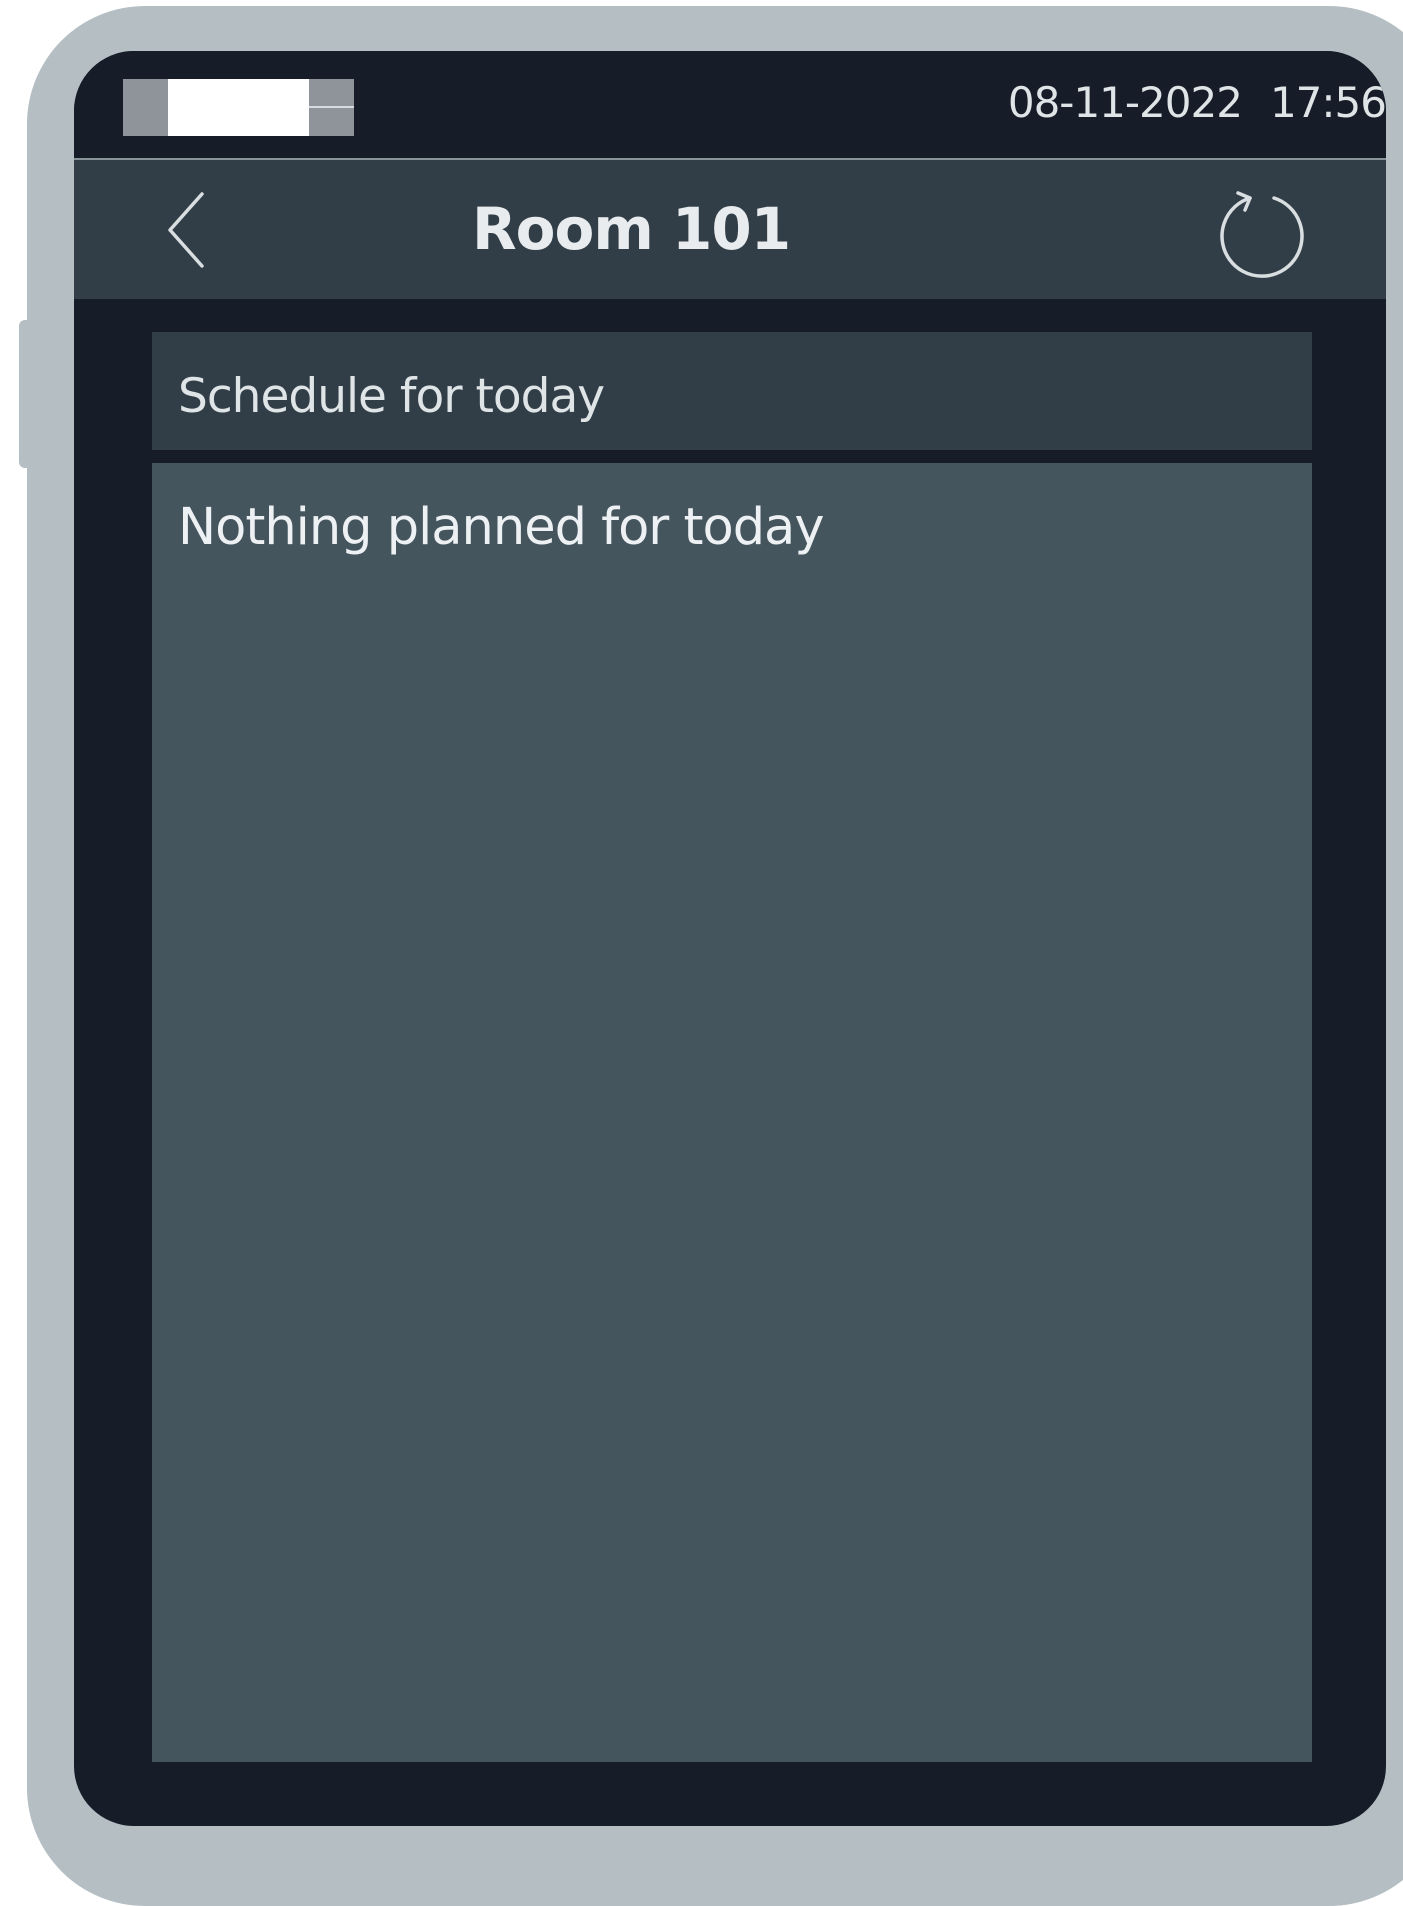  I want to click on back-button, so click(192, 230).